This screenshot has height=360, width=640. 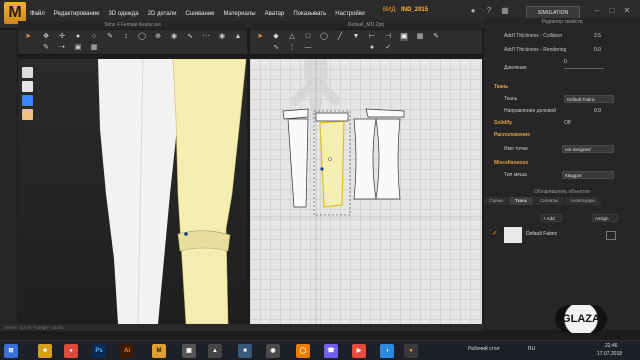 I want to click on help-icon: ?, so click(x=489, y=11).